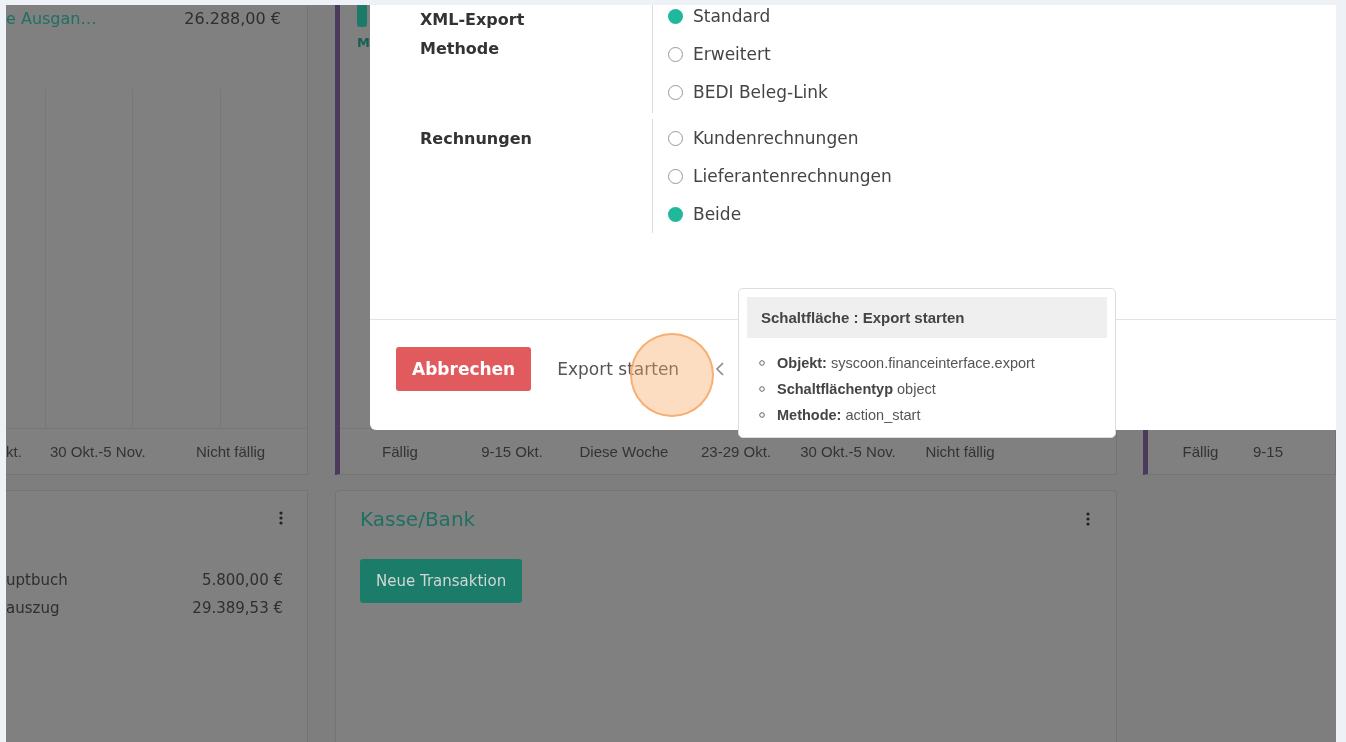 This screenshot has height=742, width=1346. What do you see at coordinates (618, 369) in the screenshot?
I see `export-button: Export starten` at bounding box center [618, 369].